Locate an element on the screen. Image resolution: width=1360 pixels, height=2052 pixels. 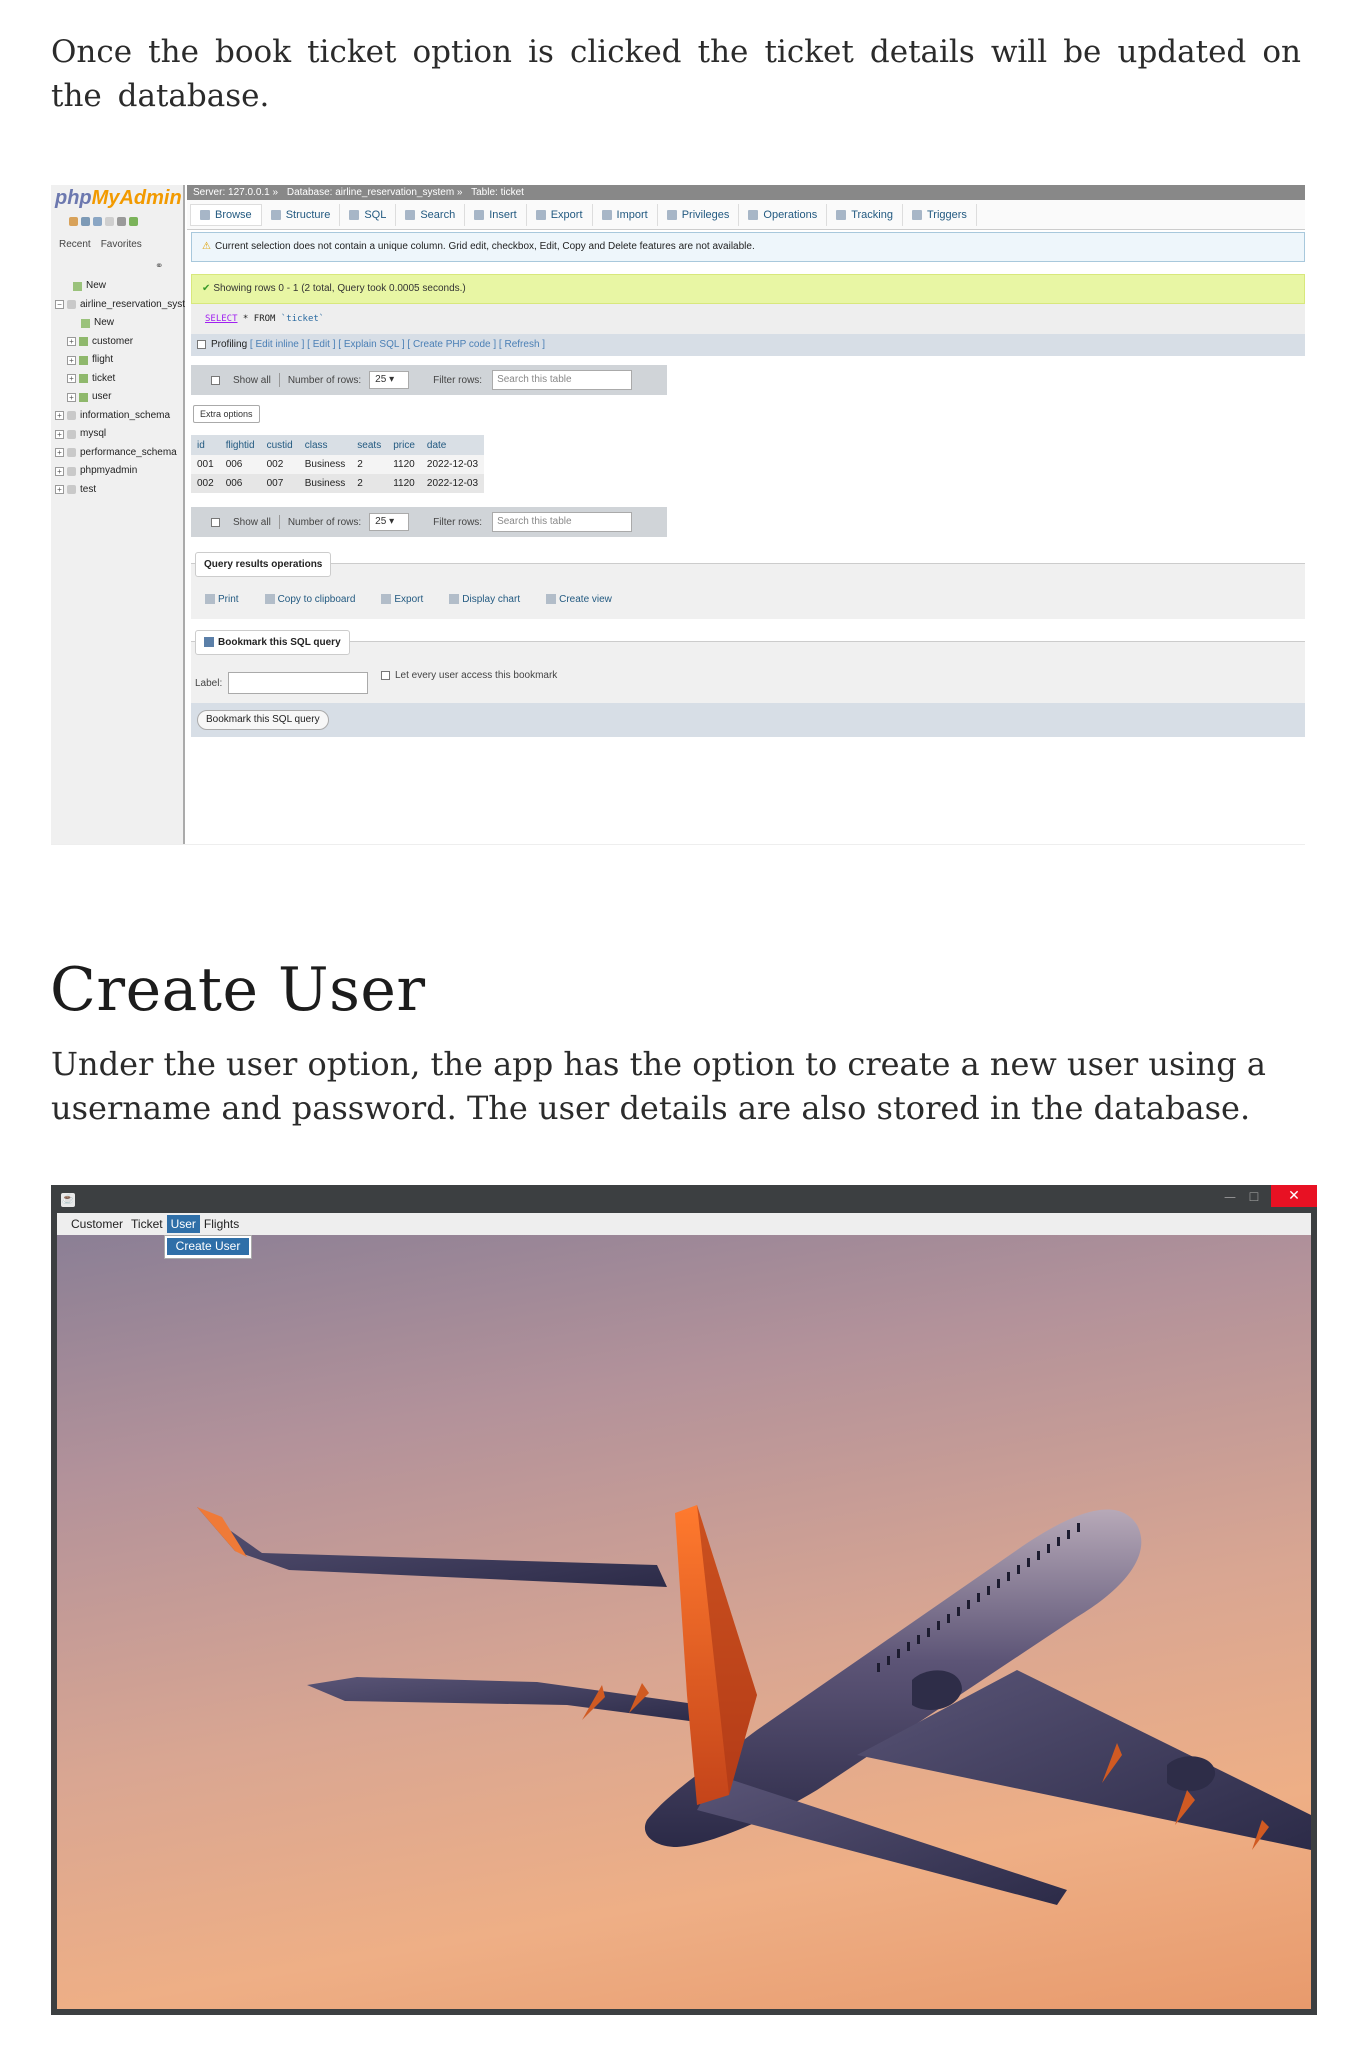
menu-item-create-user: Create User is located at coordinates (208, 1246).